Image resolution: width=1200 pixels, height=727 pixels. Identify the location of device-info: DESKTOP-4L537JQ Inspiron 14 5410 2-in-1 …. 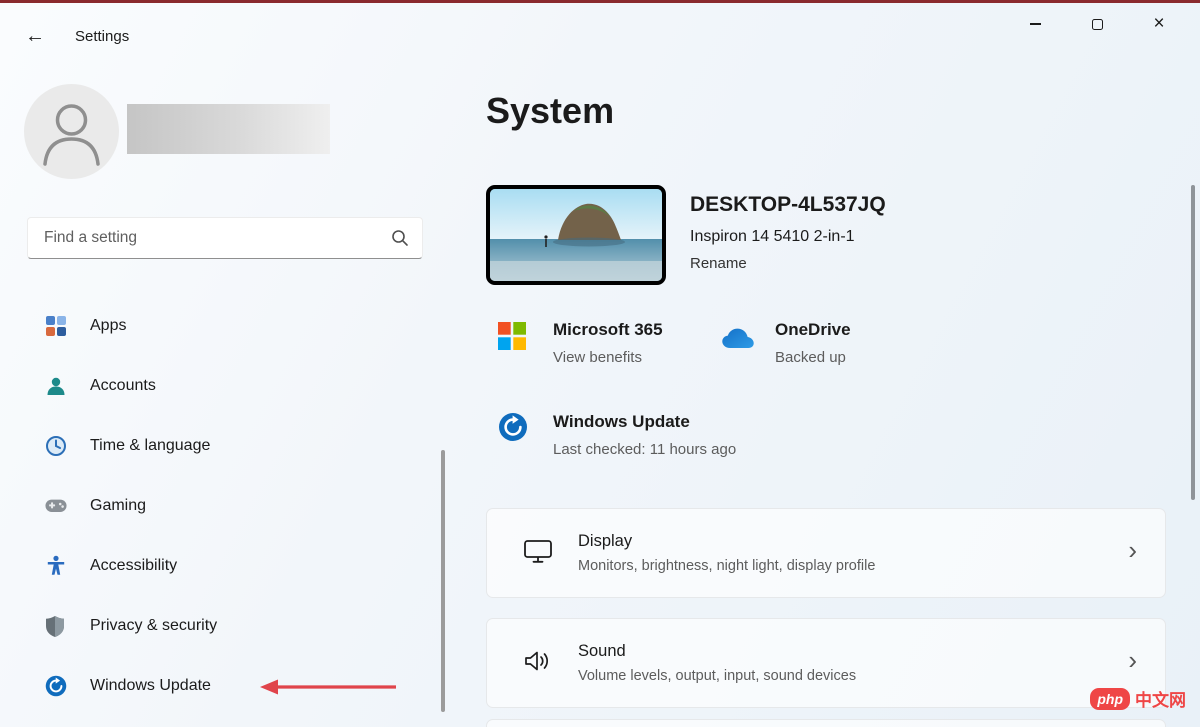
(788, 235).